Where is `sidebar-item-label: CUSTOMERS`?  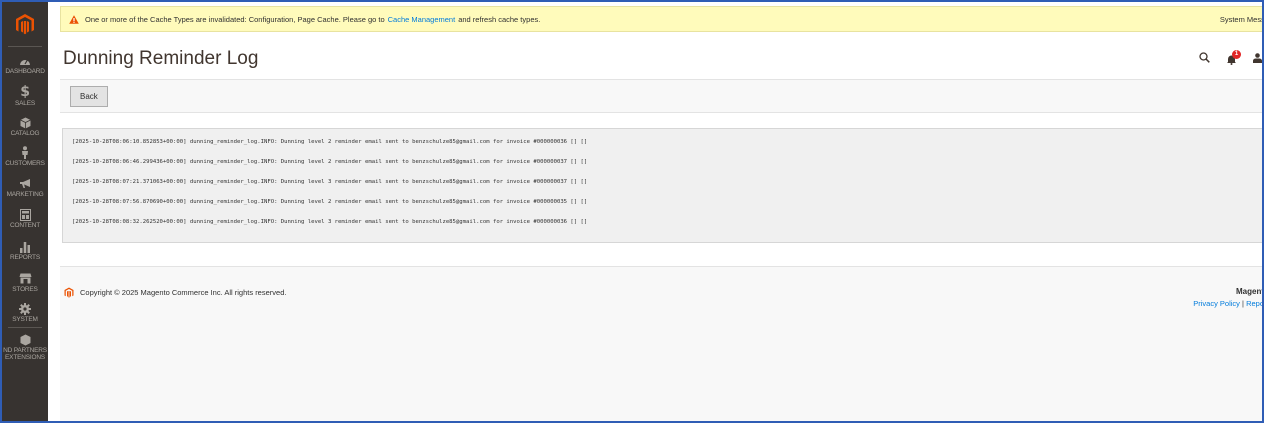
sidebar-item-label: CUSTOMERS is located at coordinates (25, 163).